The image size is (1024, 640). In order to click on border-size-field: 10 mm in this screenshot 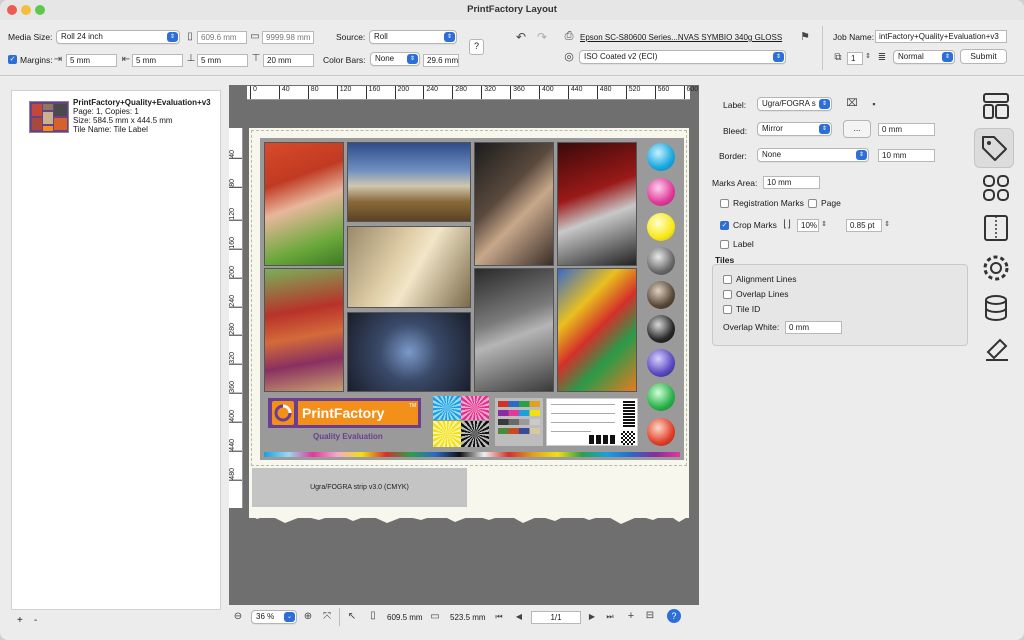, I will do `click(906, 155)`.